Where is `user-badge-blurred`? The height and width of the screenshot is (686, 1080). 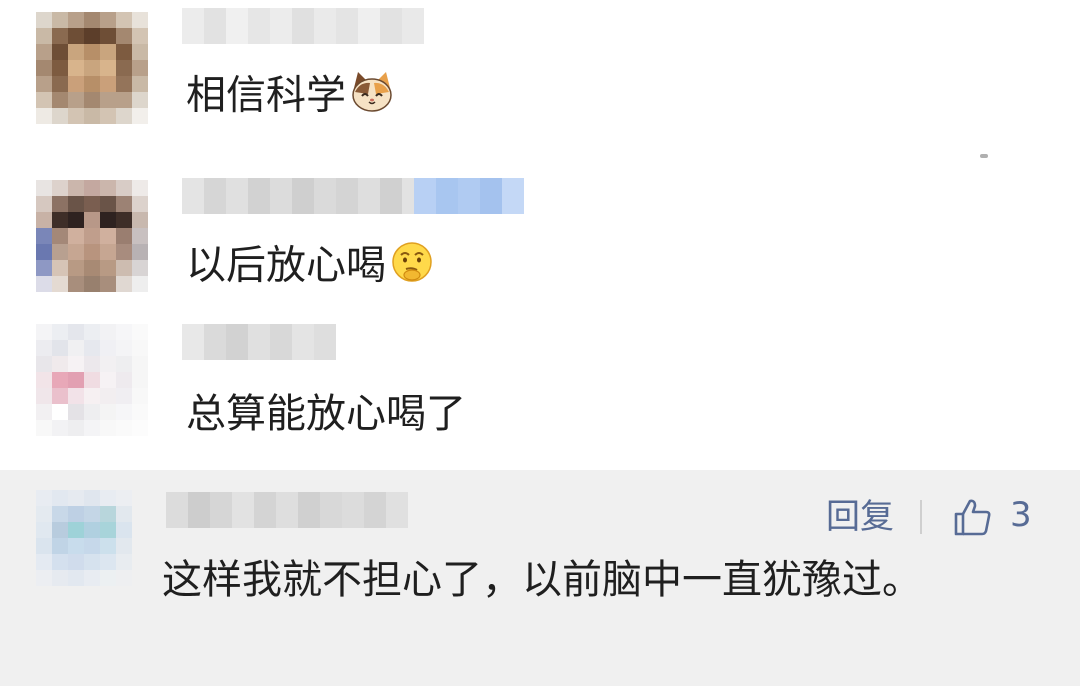
user-badge-blurred is located at coordinates (469, 196).